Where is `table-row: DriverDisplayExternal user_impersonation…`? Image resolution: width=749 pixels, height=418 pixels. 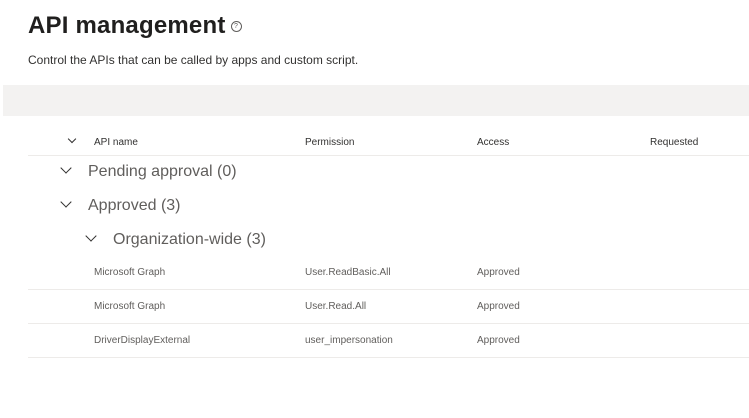
table-row: DriverDisplayExternal user_impersonation… is located at coordinates (388, 340).